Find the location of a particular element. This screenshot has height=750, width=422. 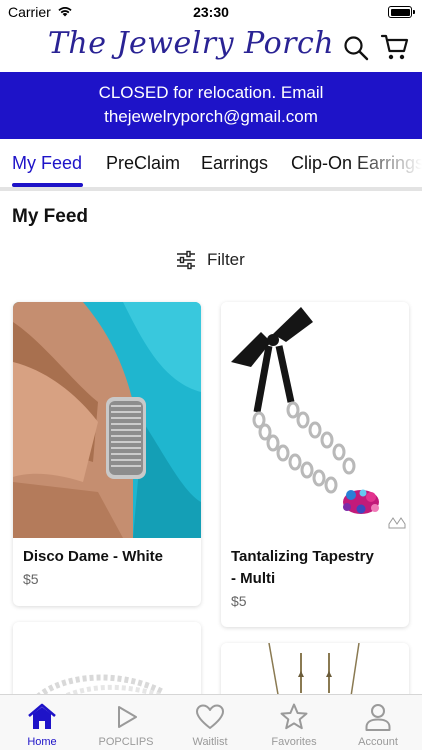

app-header: The Jewelry Porch is located at coordinates (211, 48).